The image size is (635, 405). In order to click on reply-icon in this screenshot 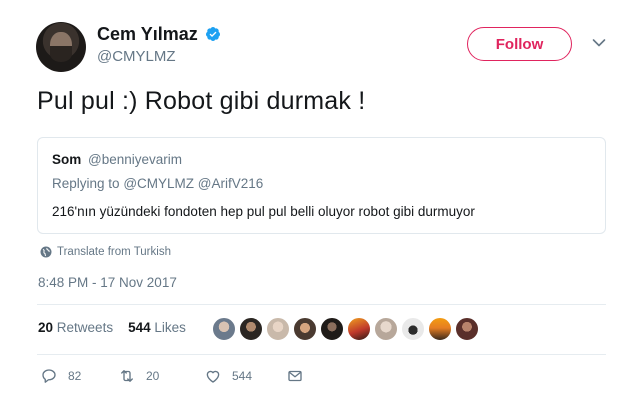, I will do `click(49, 376)`.